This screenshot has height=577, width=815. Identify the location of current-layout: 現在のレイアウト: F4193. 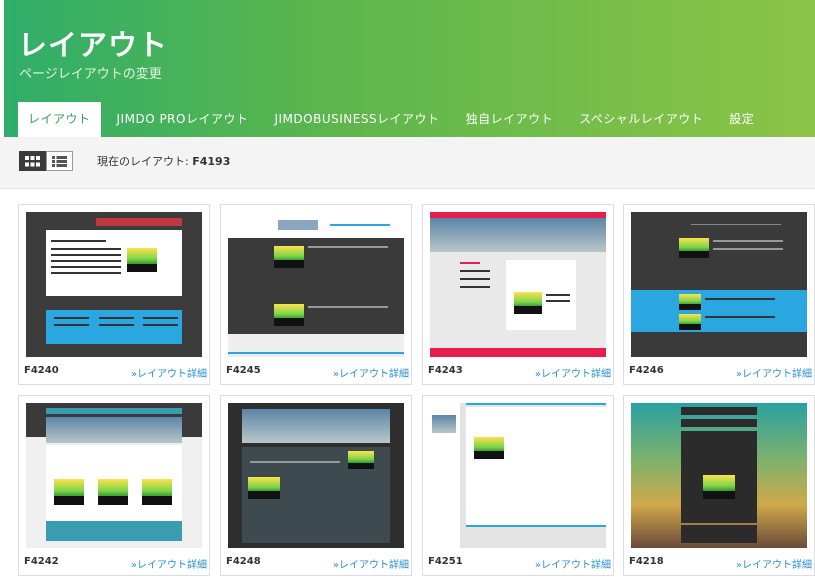
(163, 161).